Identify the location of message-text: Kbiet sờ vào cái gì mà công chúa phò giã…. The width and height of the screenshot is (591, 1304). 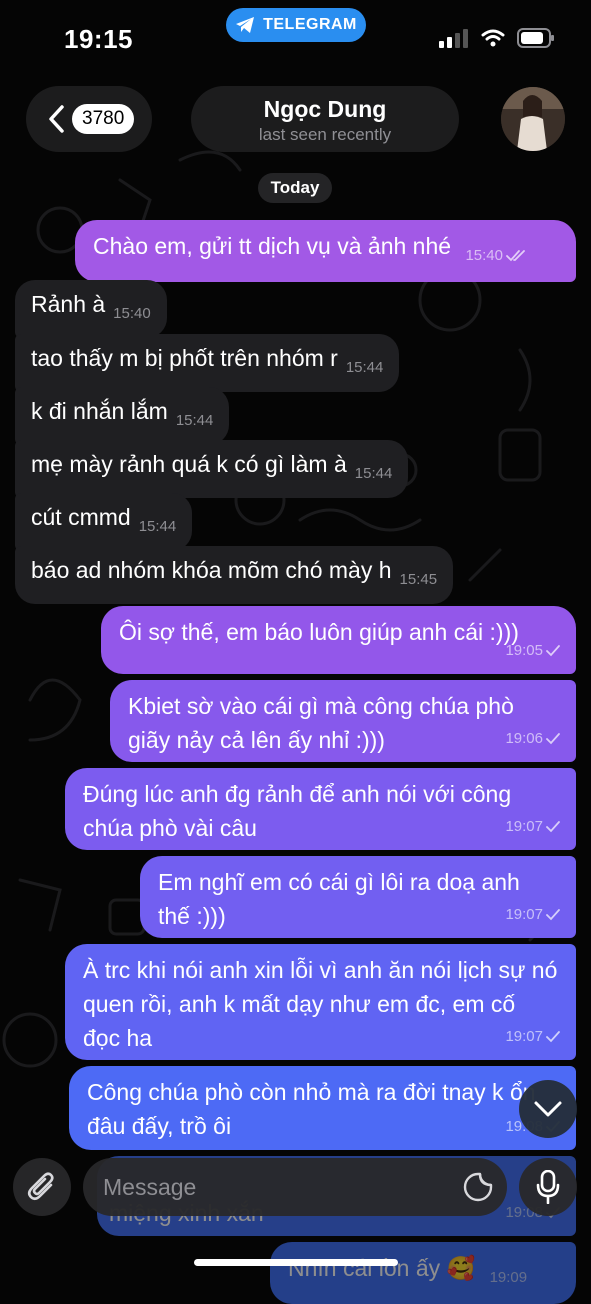
(321, 723).